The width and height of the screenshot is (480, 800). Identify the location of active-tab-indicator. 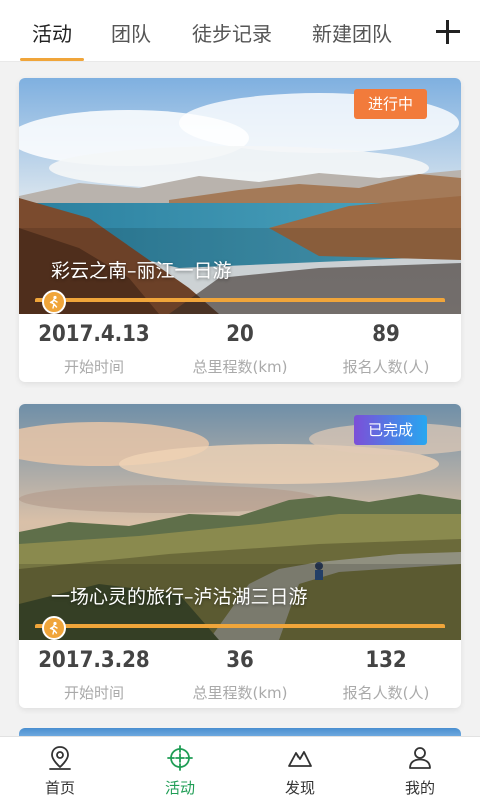
(52, 59).